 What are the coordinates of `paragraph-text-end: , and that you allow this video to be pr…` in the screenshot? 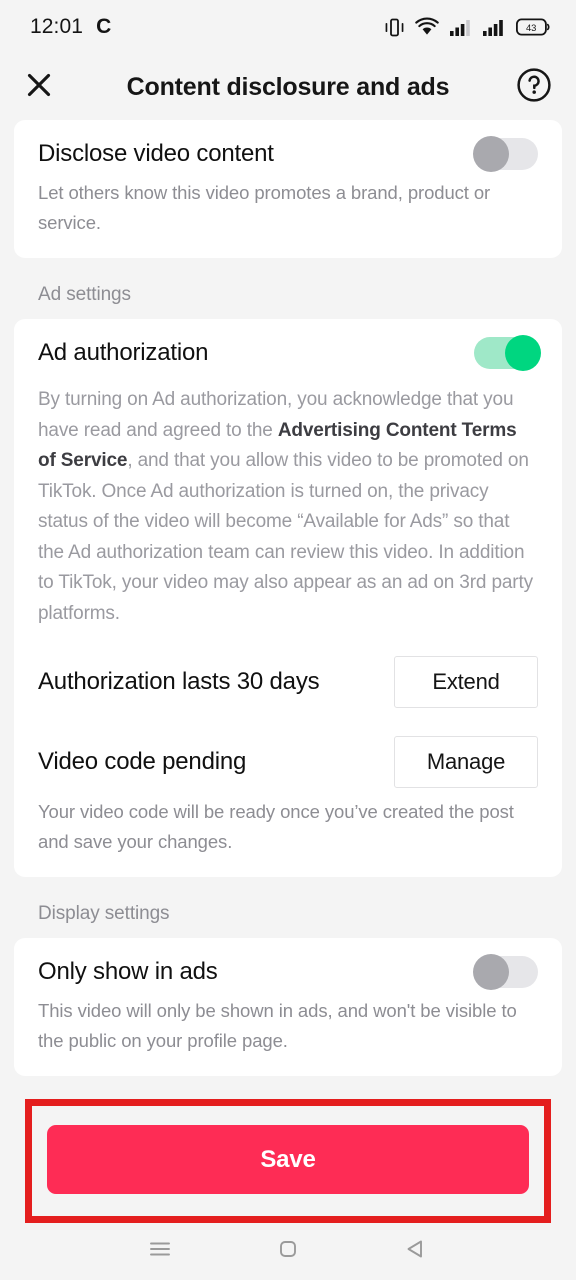 It's located at (285, 537).